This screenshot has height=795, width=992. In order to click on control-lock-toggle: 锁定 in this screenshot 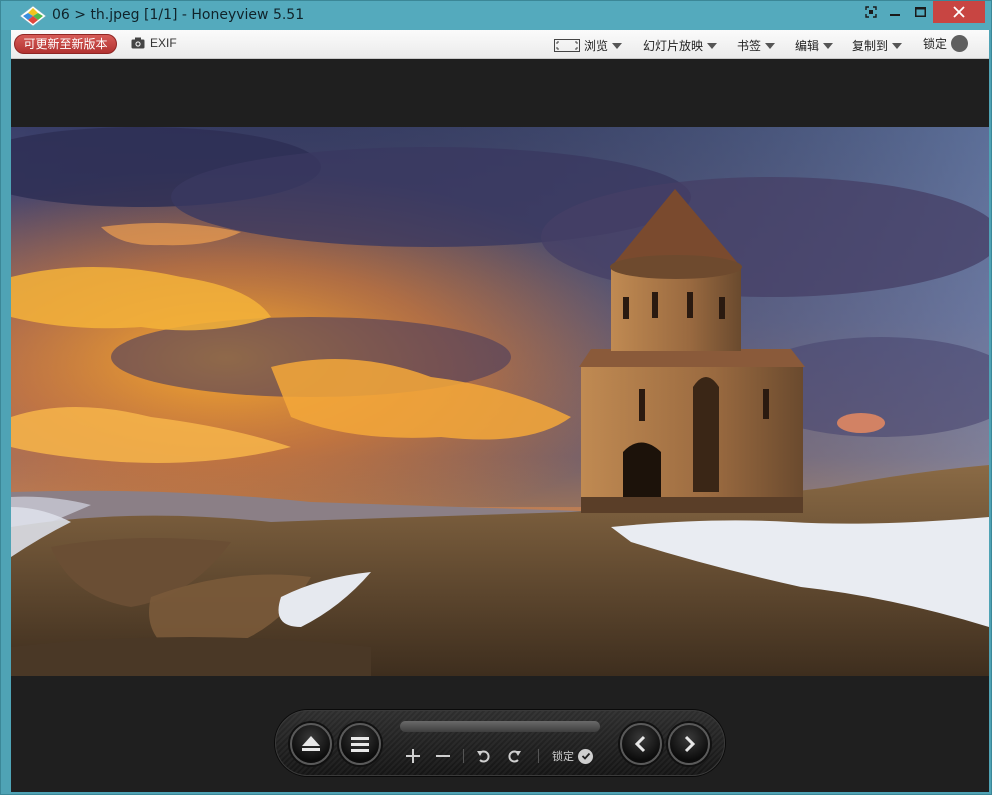, I will do `click(572, 756)`.